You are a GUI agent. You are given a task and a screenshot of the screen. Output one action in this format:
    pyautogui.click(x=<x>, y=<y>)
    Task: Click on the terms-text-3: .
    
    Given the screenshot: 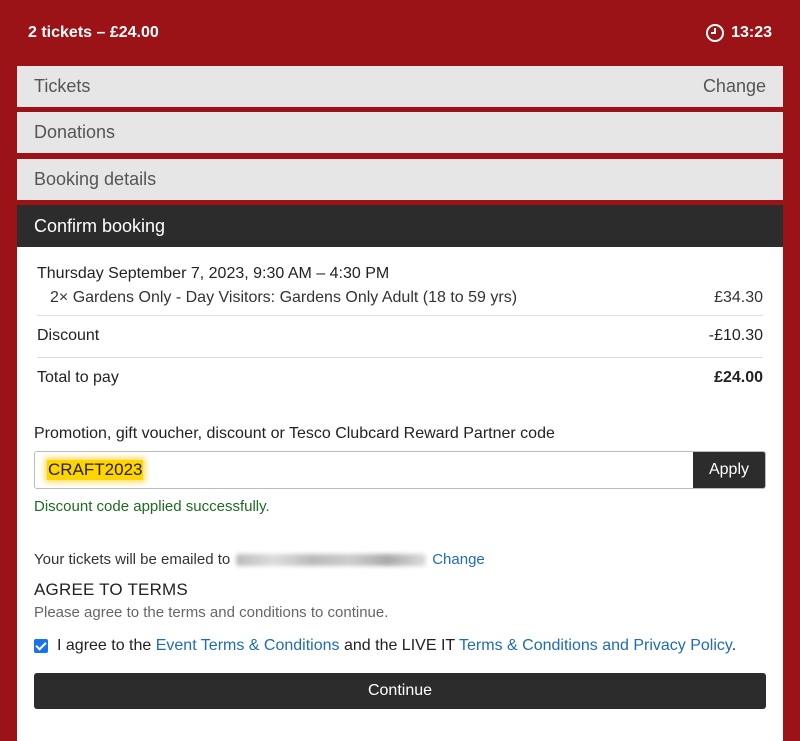 What is the action you would take?
    pyautogui.click(x=734, y=645)
    